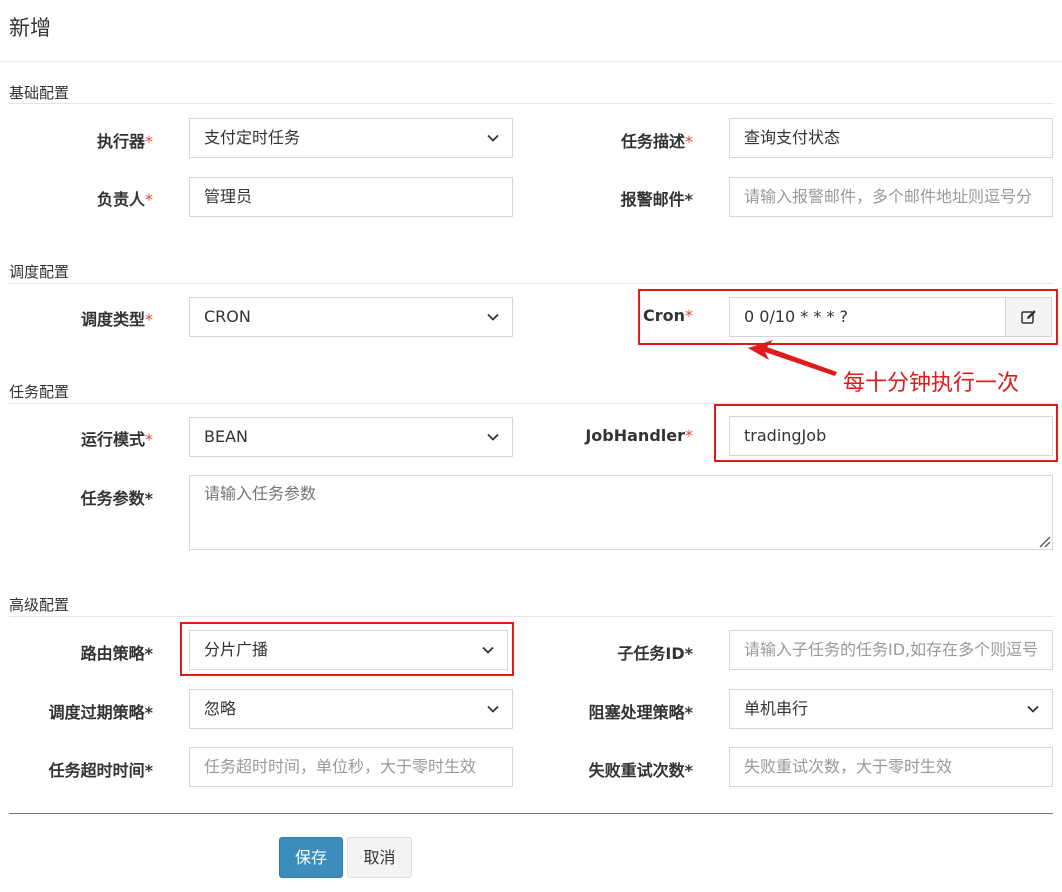 This screenshot has height=892, width=1062. I want to click on section-task: 任务配置, so click(39, 392).